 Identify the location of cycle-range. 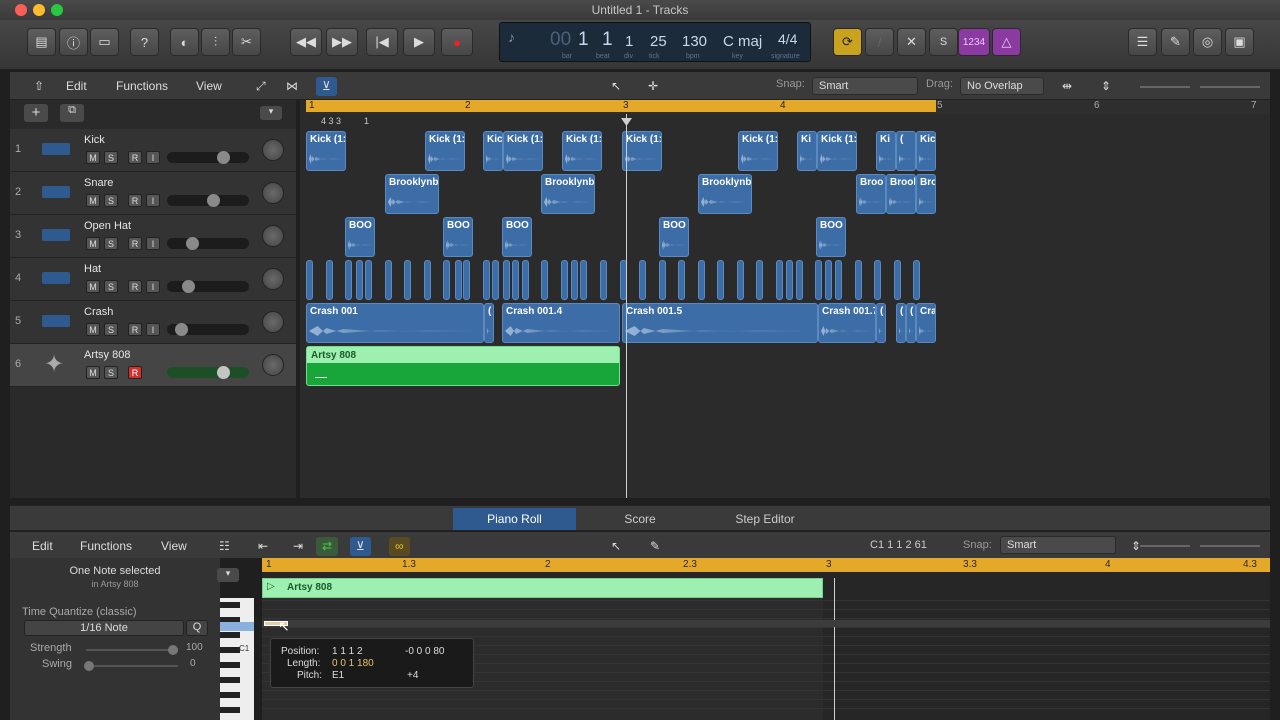
(621, 106).